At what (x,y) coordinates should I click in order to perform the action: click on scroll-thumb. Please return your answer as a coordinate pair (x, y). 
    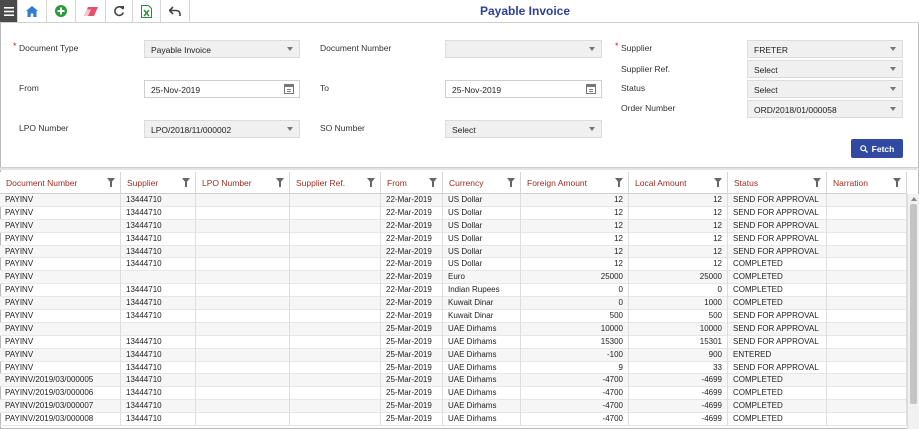
    Looking at the image, I should click on (913, 304).